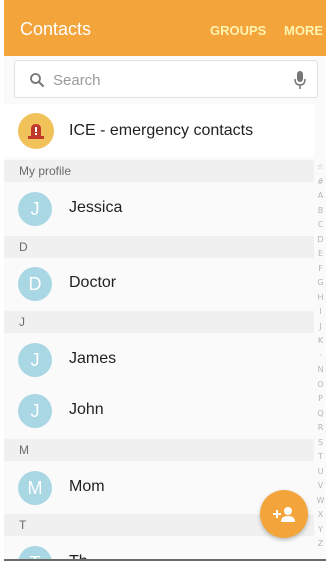  I want to click on index-letter: B, so click(320, 211).